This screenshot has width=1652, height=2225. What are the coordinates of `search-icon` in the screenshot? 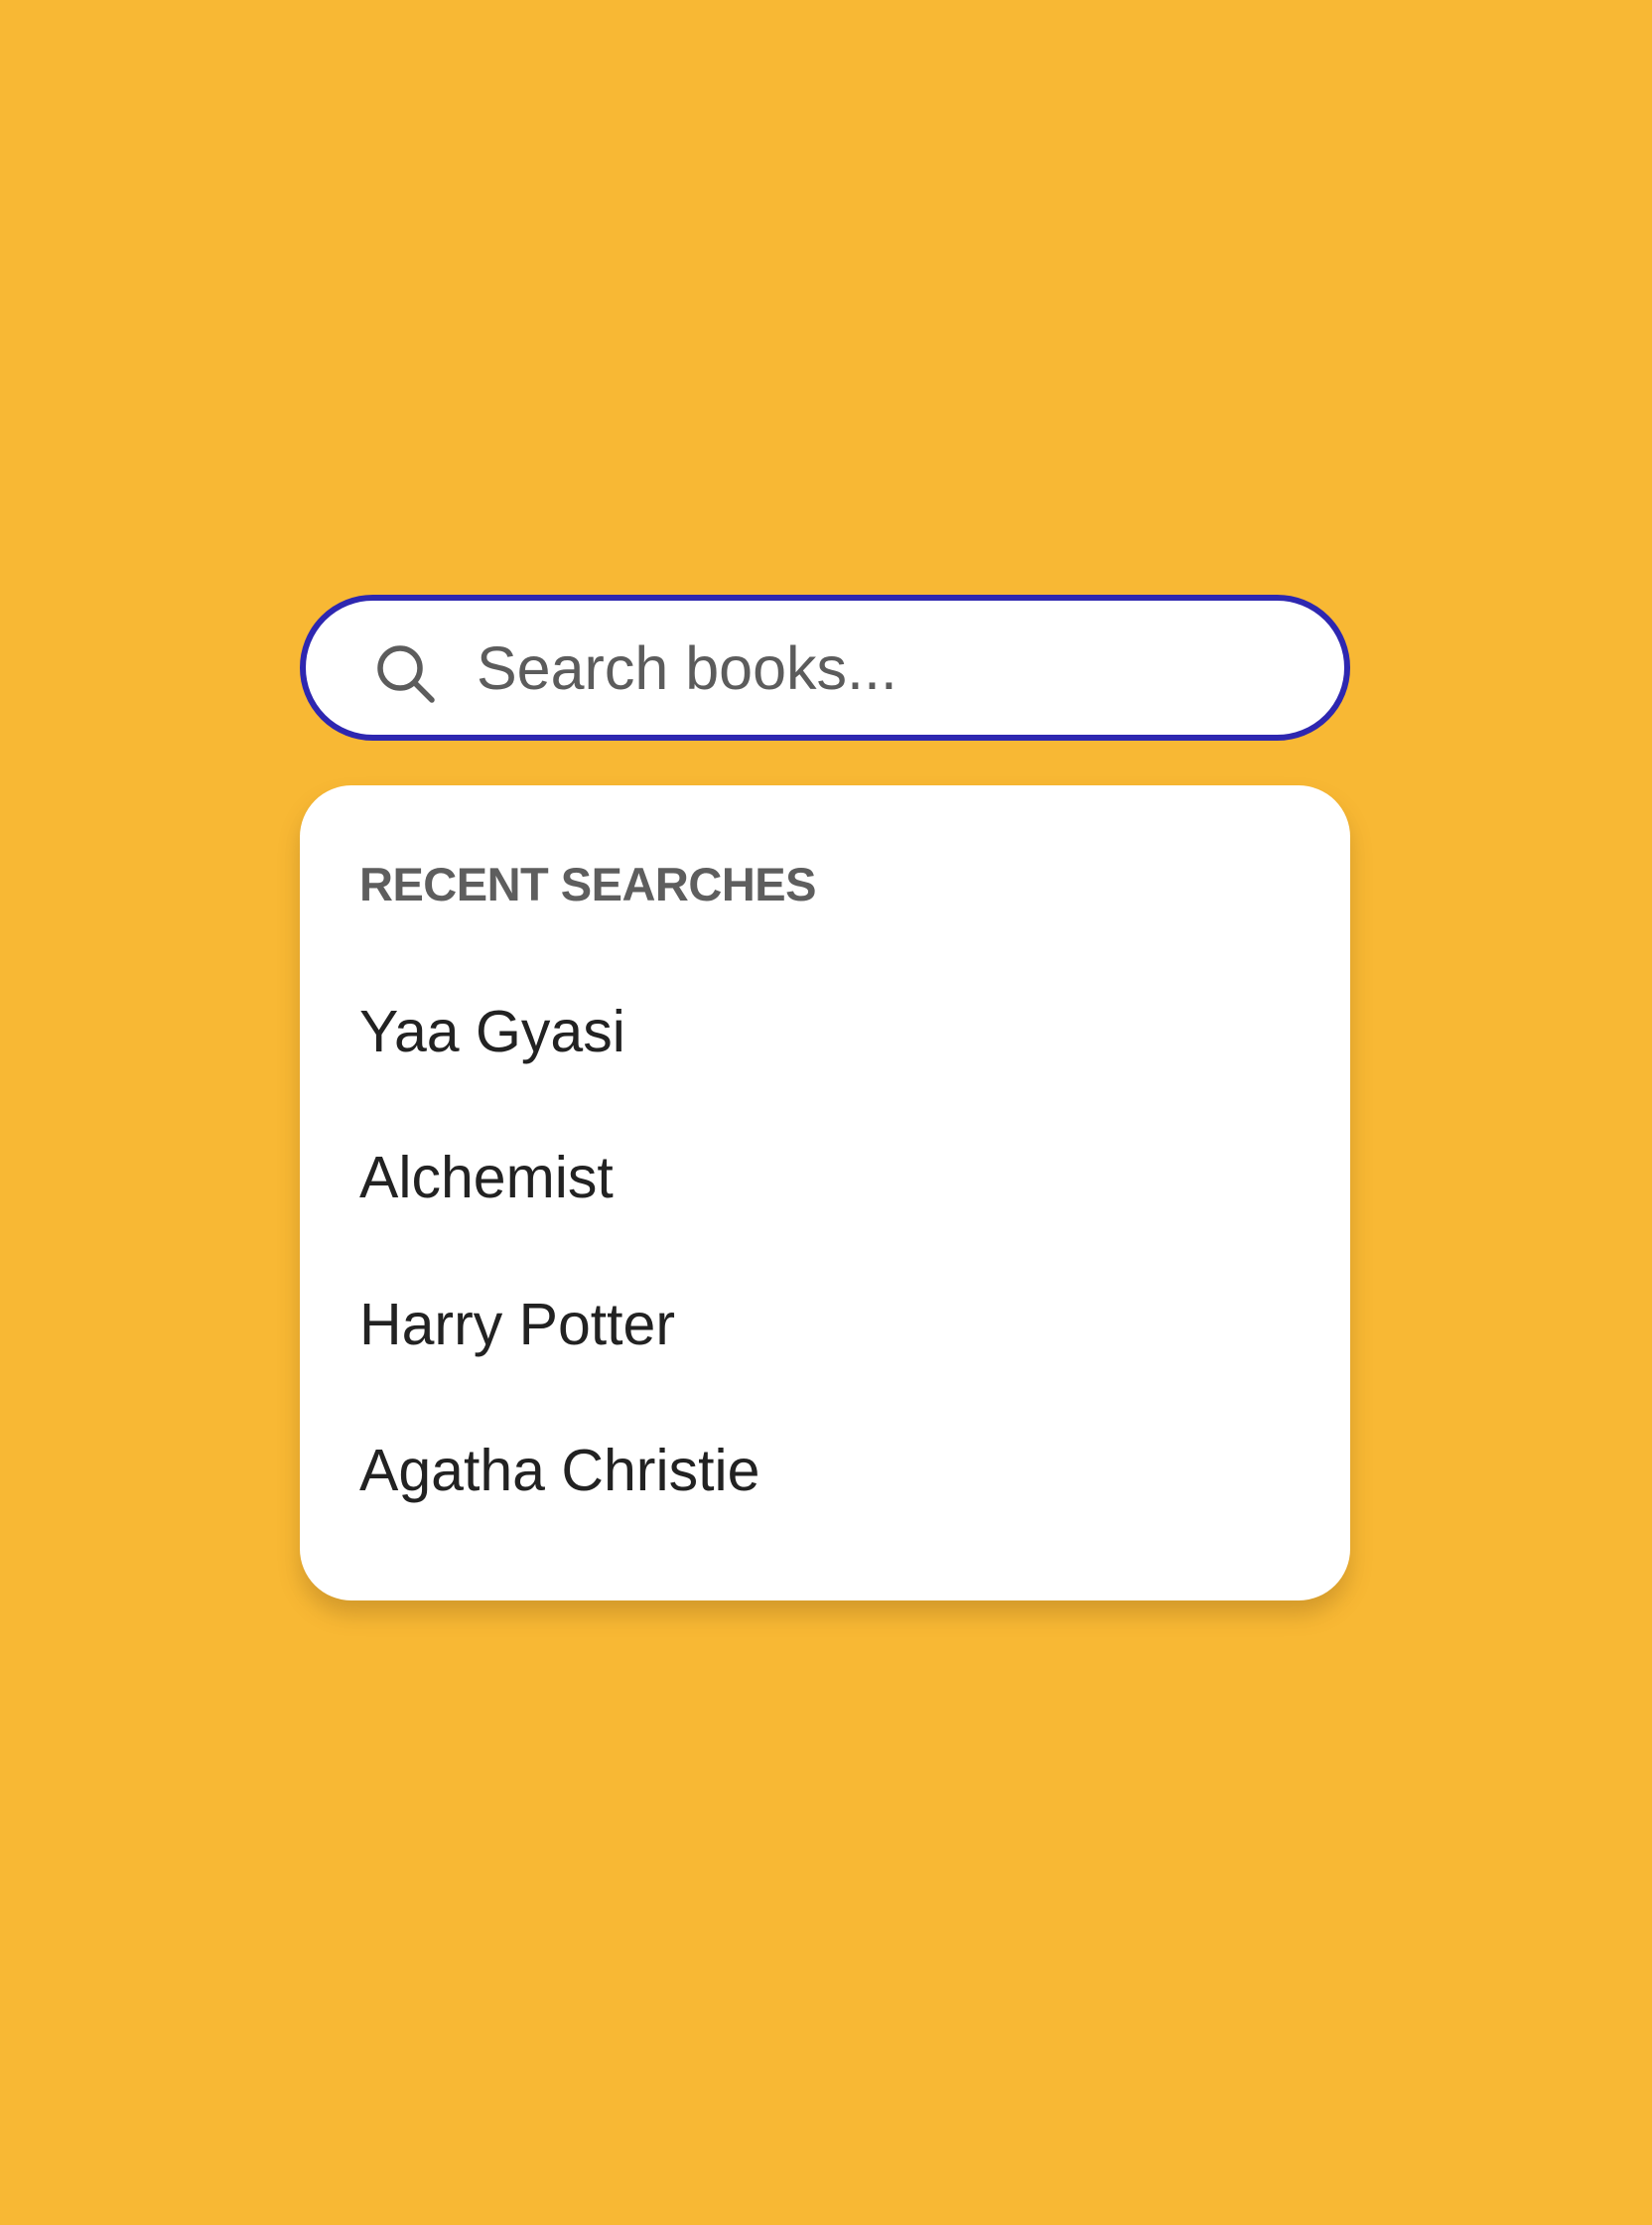 It's located at (406, 674).